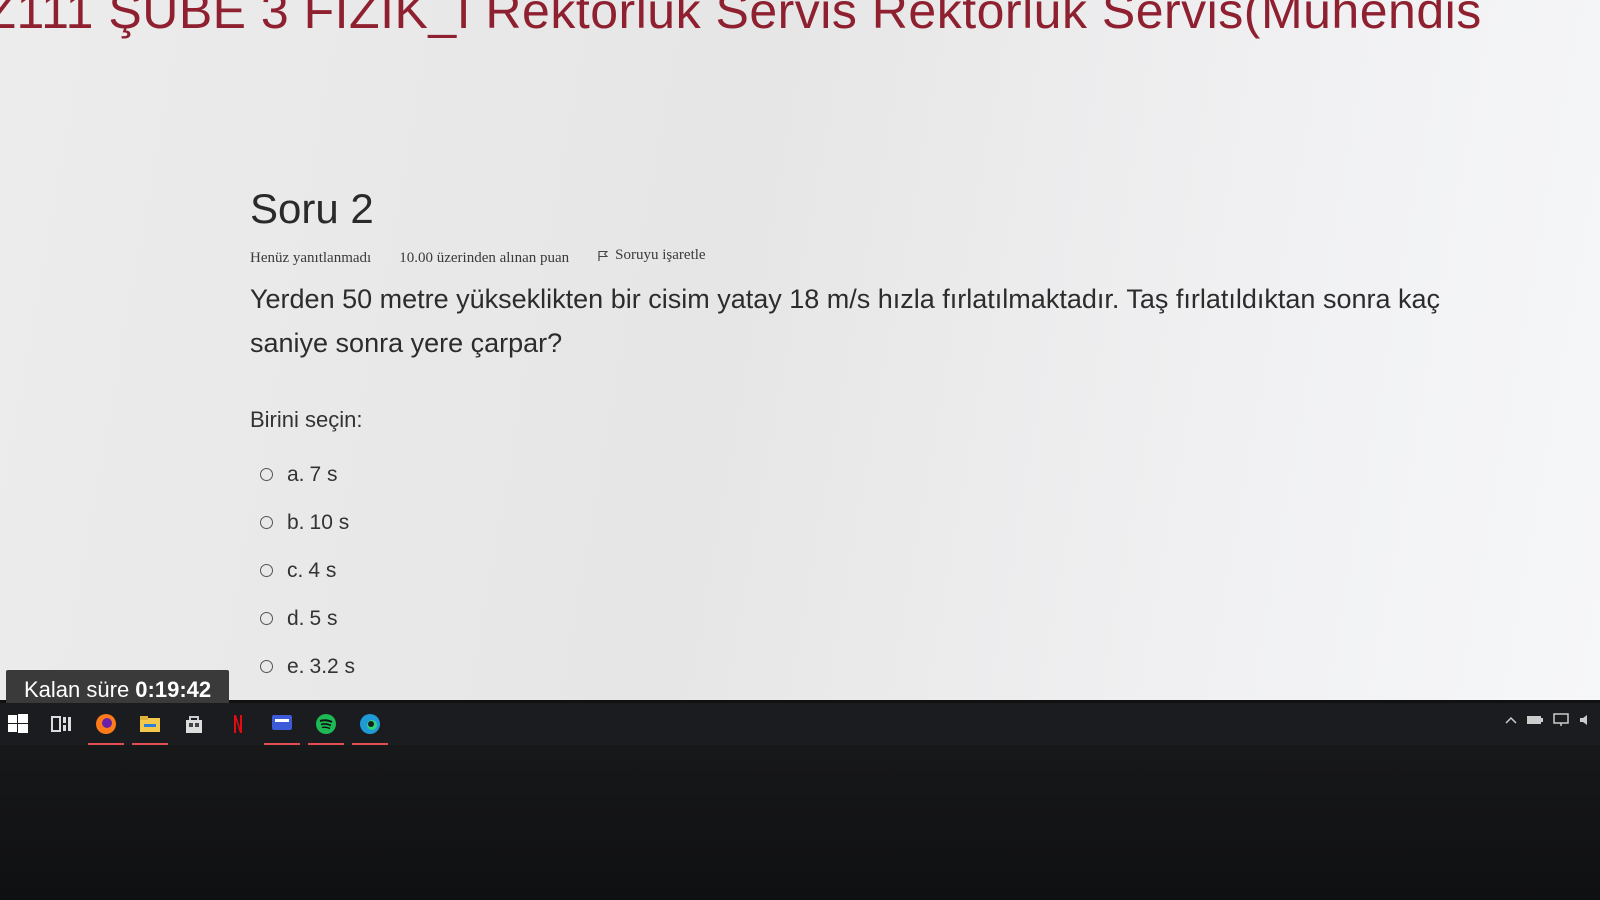 This screenshot has height=900, width=1600. Describe the element at coordinates (80, 689) in the screenshot. I see `timer-label: Kalan süre` at that location.